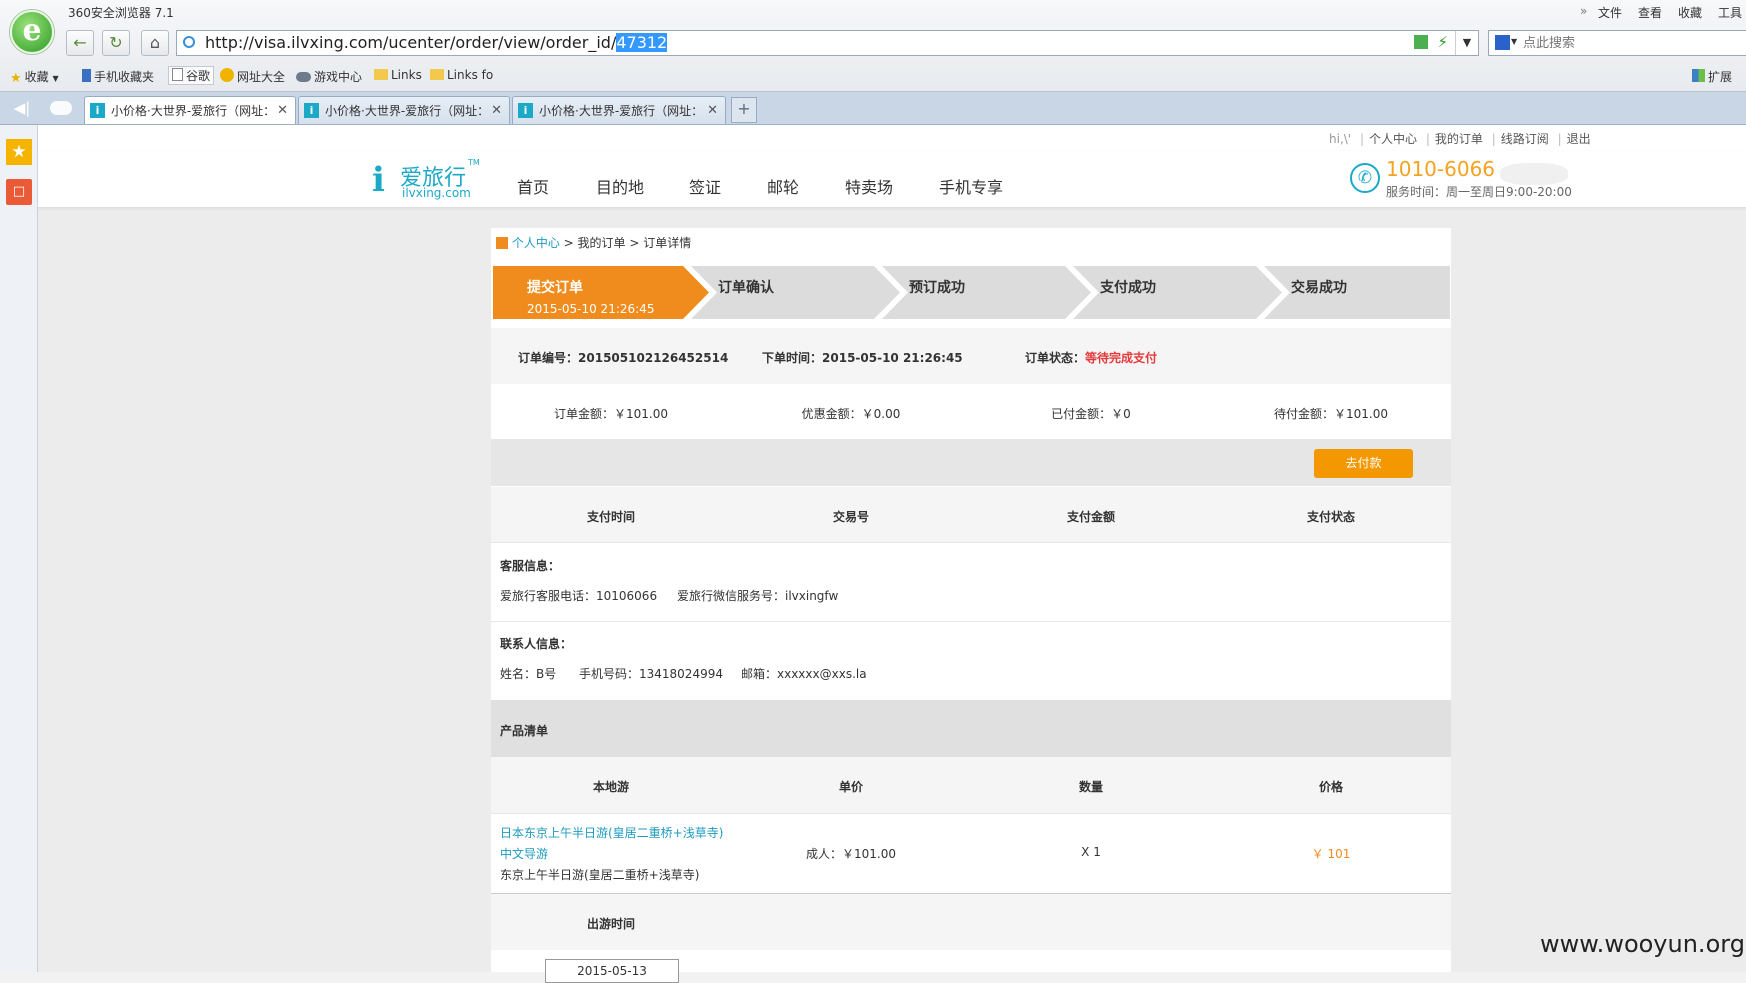 The image size is (1746, 983). What do you see at coordinates (1579, 139) in the screenshot?
I see `logout-link: 退出` at bounding box center [1579, 139].